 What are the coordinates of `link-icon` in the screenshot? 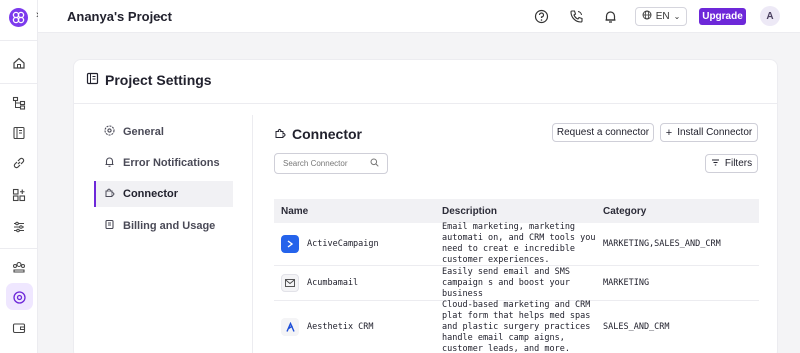 It's located at (19, 163).